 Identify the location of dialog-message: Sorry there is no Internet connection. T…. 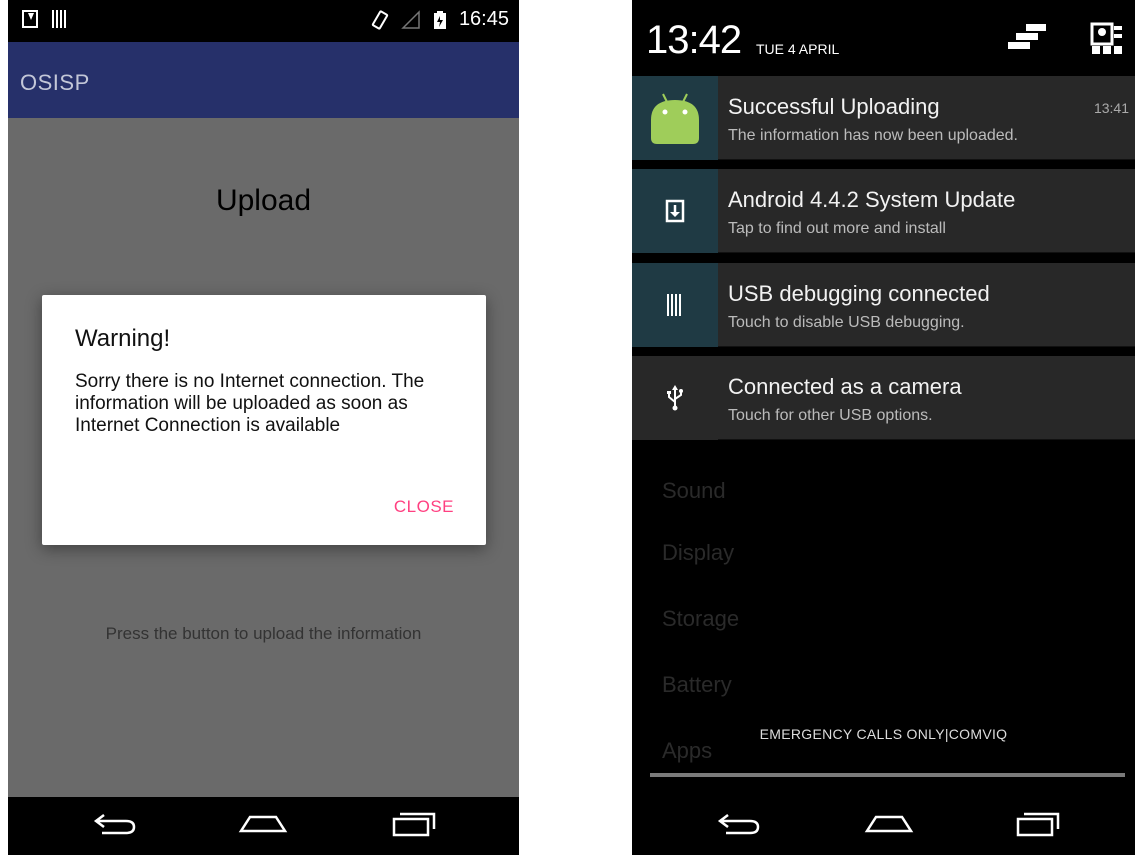
(250, 403).